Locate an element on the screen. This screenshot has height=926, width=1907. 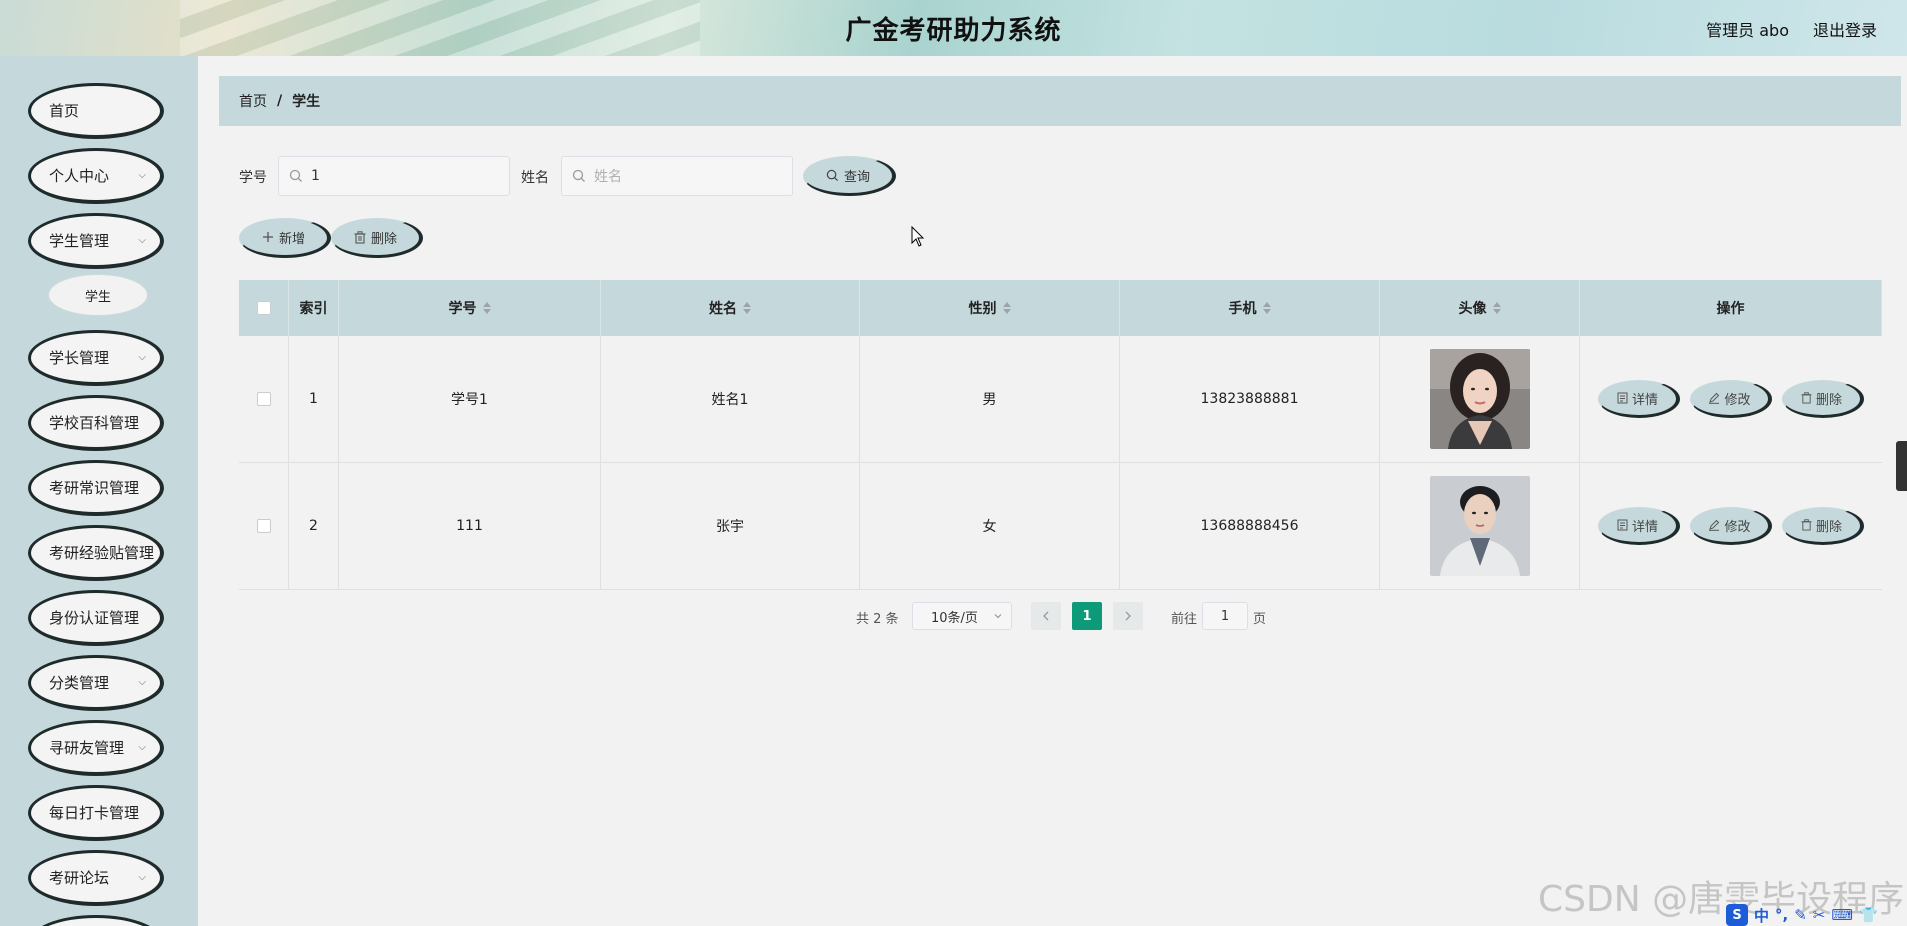
name-search-input: 姓名 is located at coordinates (677, 176).